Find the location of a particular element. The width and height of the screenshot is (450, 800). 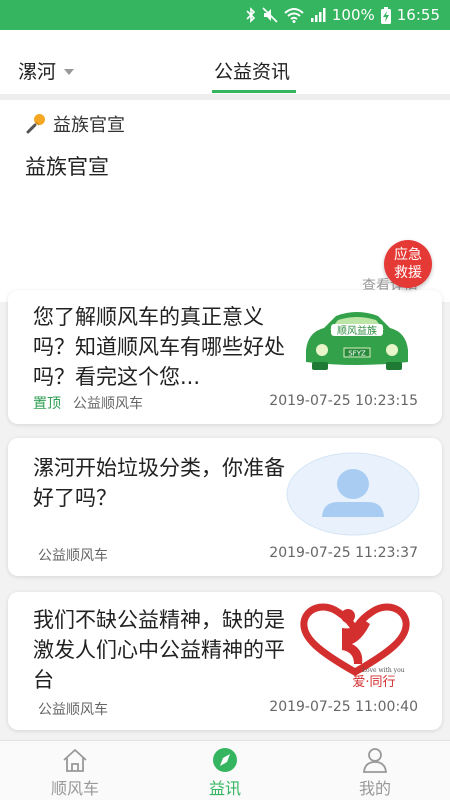

city-label: 漯河 is located at coordinates (37, 72).